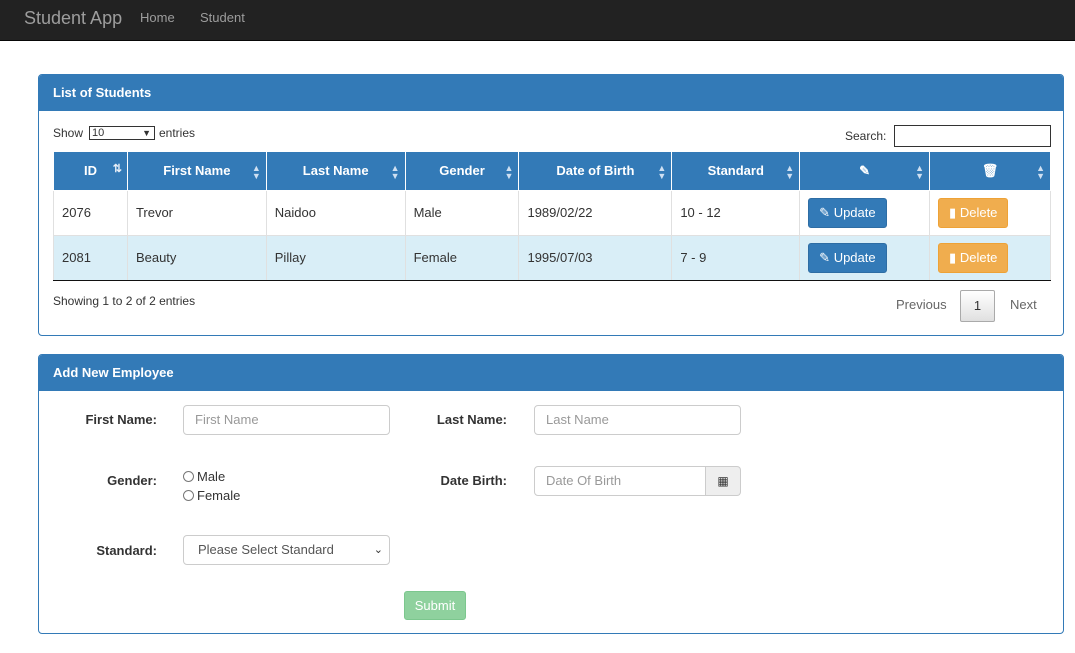  Describe the element at coordinates (537, 20) in the screenshot. I see `navbar: Student App Home Student` at that location.